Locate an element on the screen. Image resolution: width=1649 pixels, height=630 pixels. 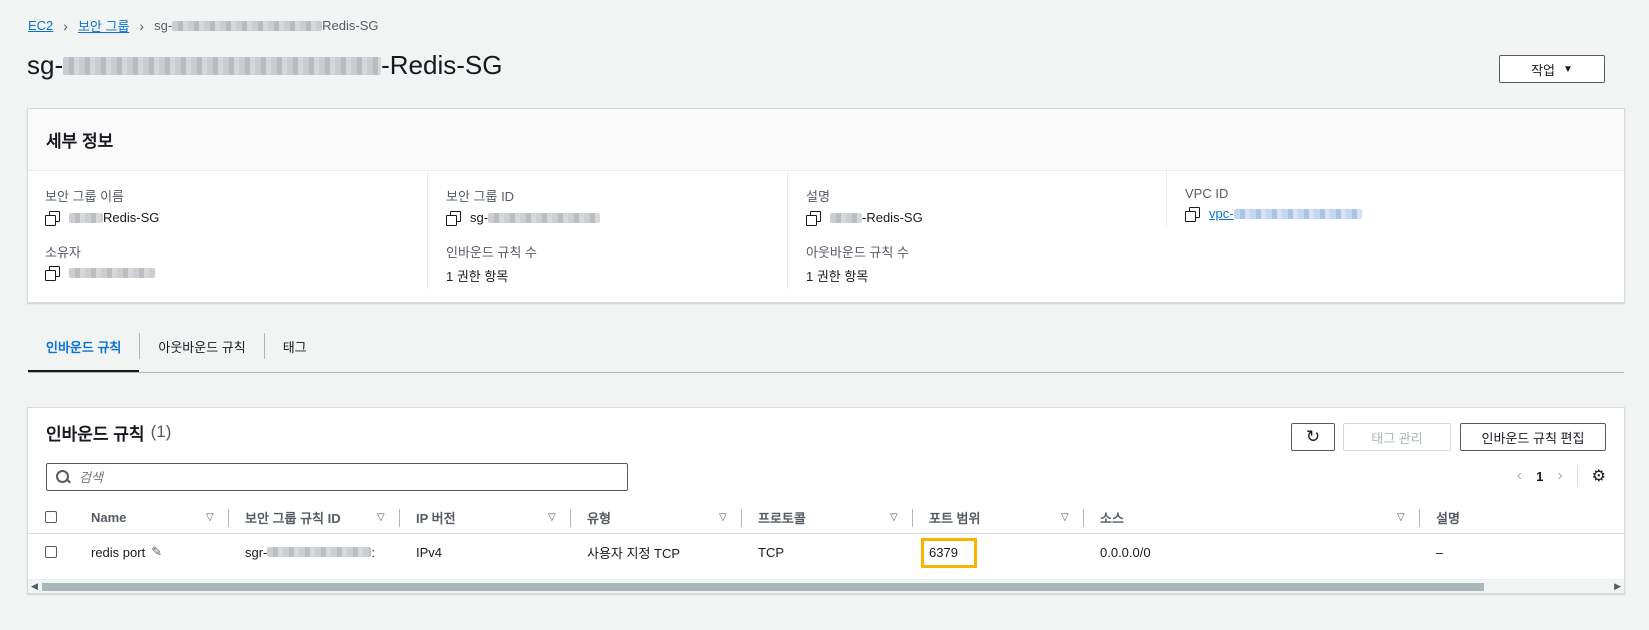
cell-rule-id: sgr- : is located at coordinates (310, 552).